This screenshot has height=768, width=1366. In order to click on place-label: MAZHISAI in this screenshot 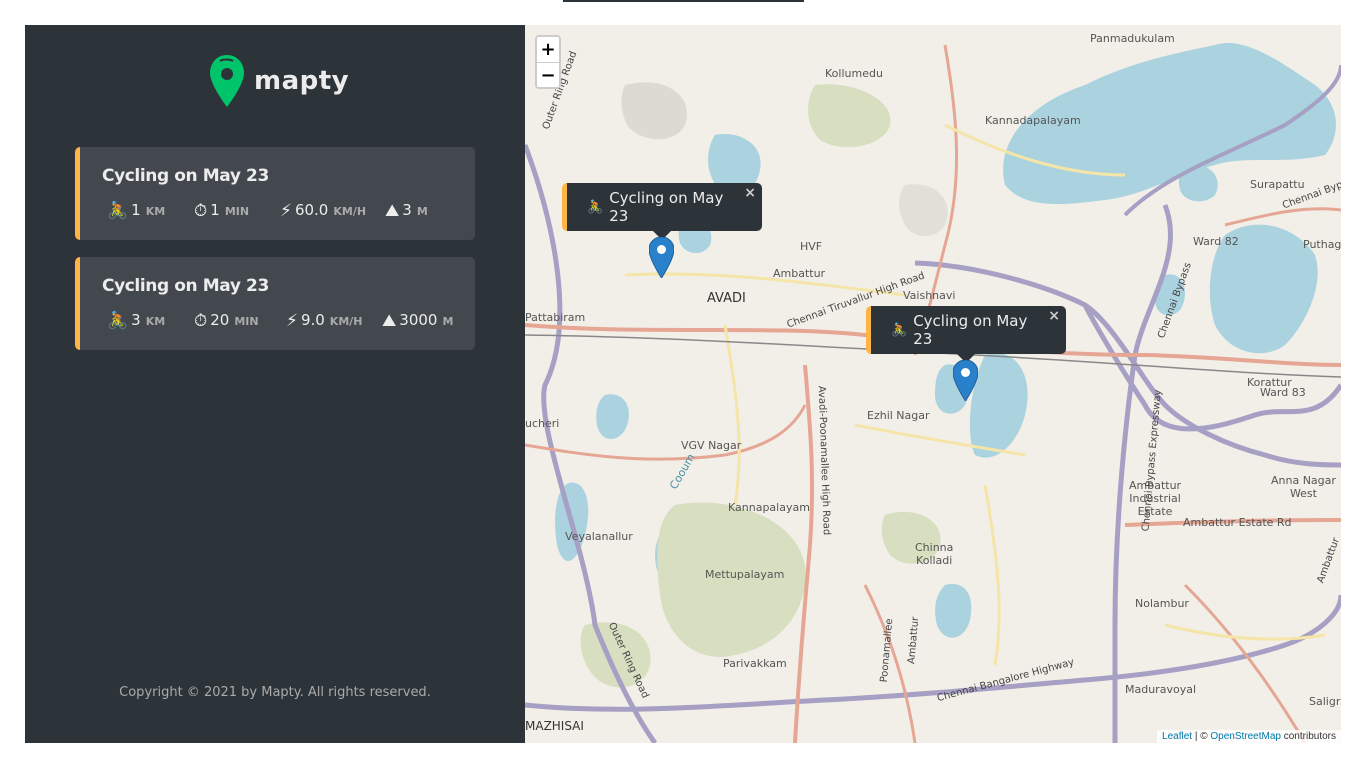, I will do `click(554, 726)`.